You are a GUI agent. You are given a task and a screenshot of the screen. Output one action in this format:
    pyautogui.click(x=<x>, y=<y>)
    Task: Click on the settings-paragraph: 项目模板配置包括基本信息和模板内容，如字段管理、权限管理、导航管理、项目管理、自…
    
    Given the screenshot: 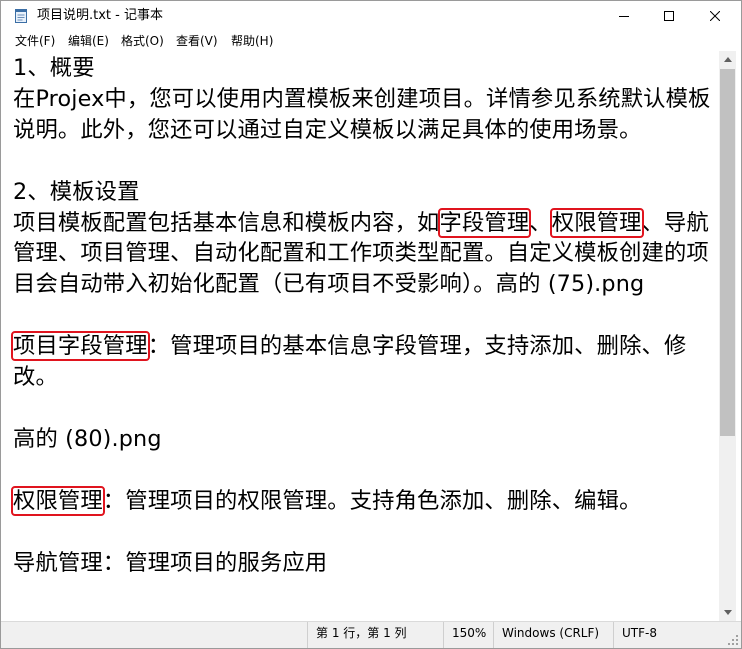 What is the action you would take?
    pyautogui.click(x=361, y=252)
    